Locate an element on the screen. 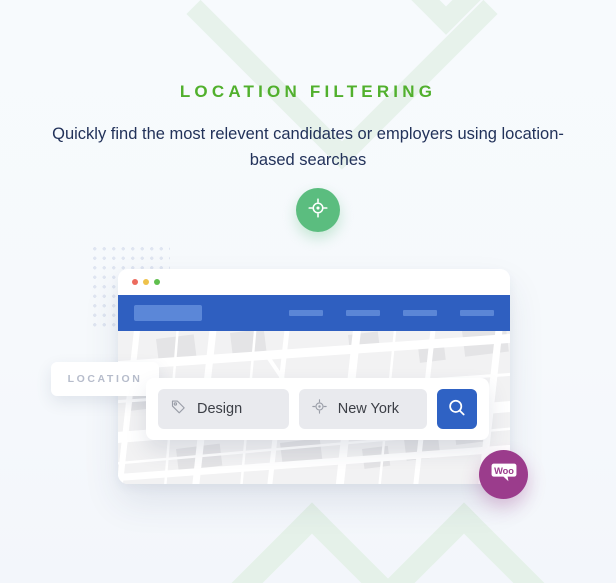 Image resolution: width=616 pixels, height=583 pixels. gps-badge is located at coordinates (318, 210).